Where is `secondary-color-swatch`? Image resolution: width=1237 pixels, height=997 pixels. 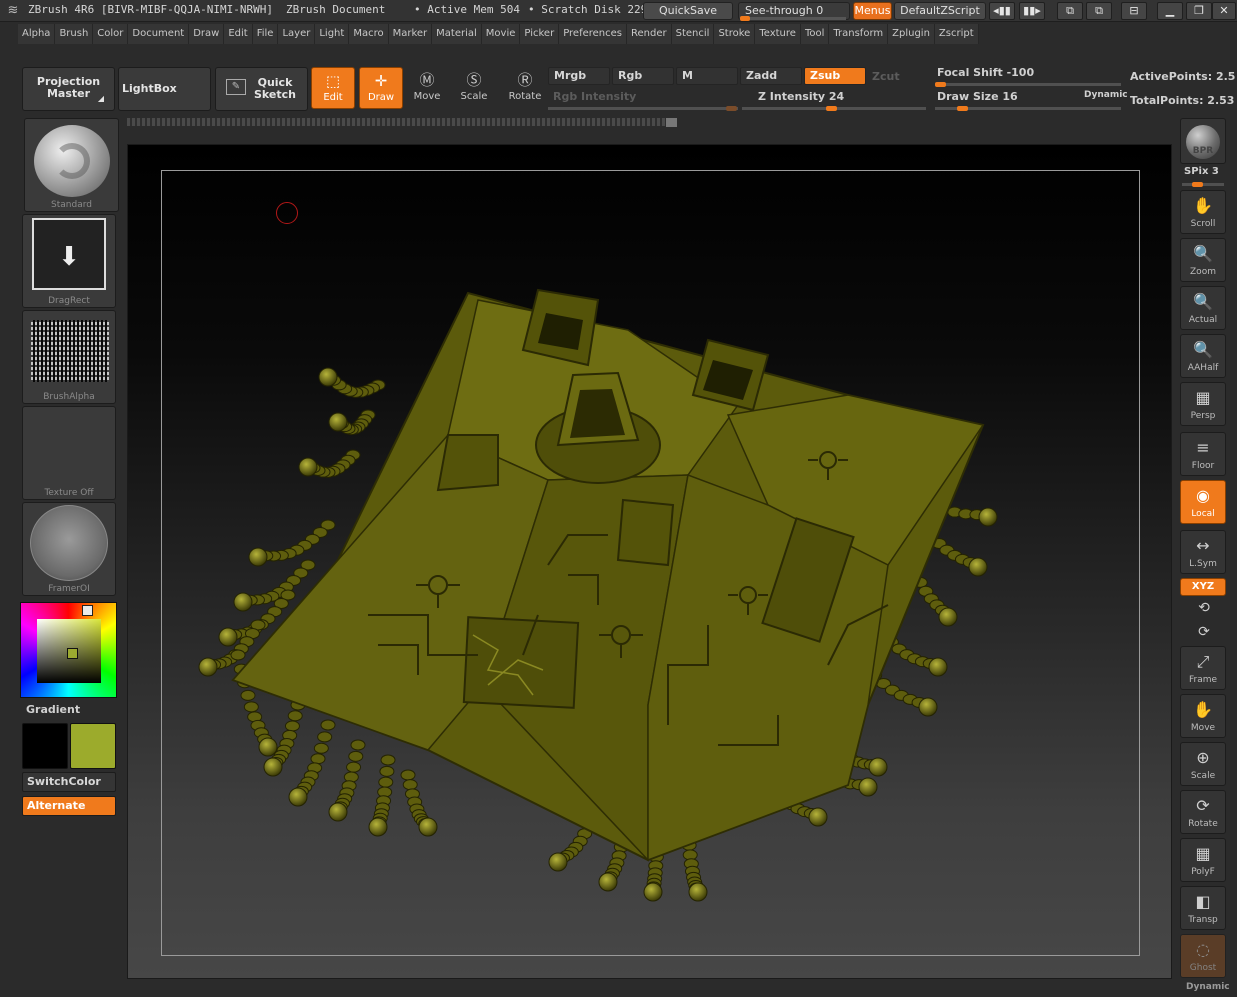
secondary-color-swatch is located at coordinates (93, 746).